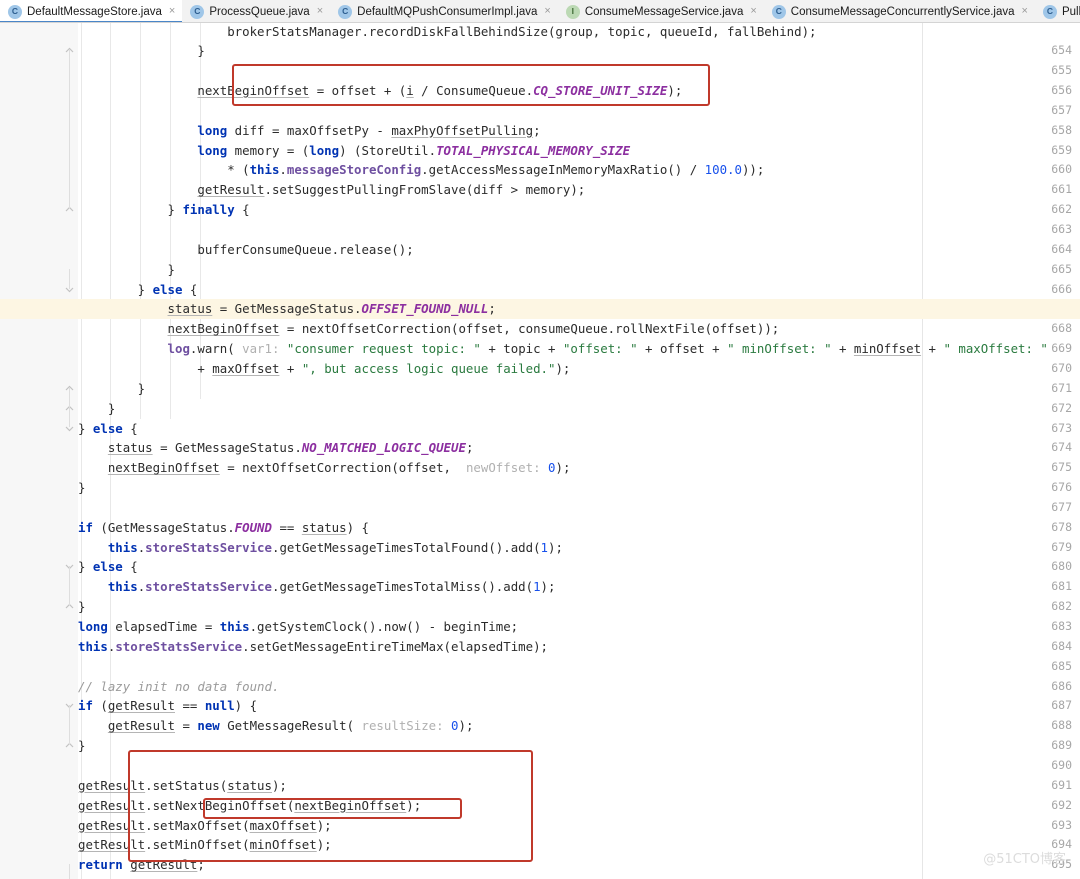 The image size is (1080, 879). Describe the element at coordinates (664, 11) in the screenshot. I see `tab-label: ConsumeMessageService.java` at that location.